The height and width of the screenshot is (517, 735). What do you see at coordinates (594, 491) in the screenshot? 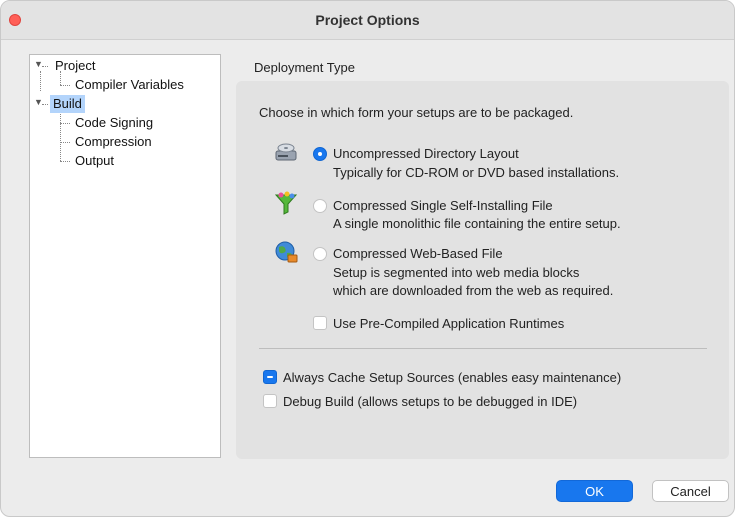
I see `ok-button: OK` at bounding box center [594, 491].